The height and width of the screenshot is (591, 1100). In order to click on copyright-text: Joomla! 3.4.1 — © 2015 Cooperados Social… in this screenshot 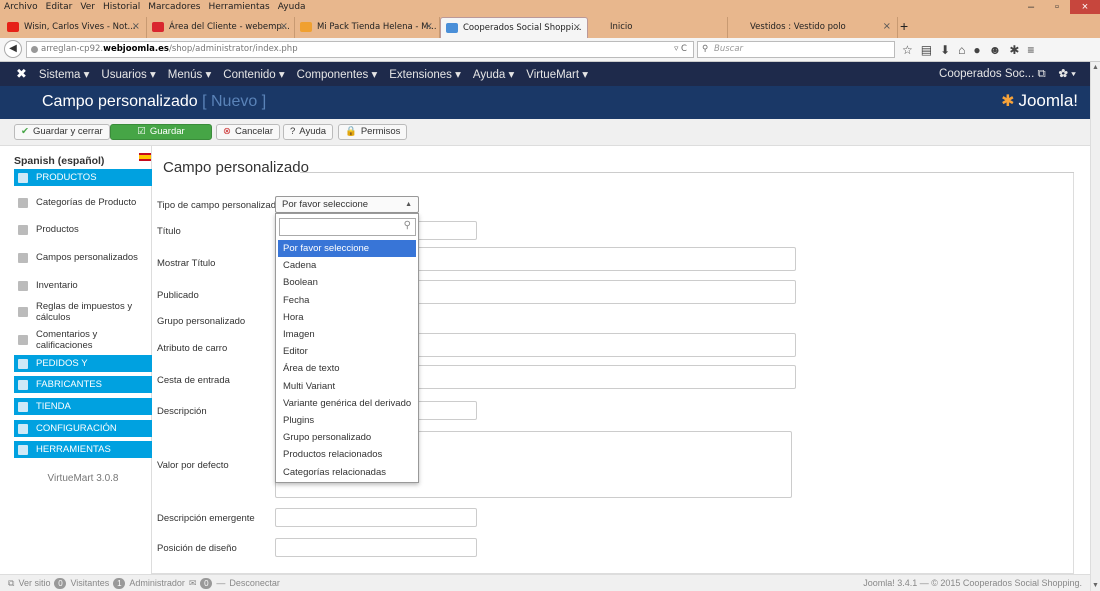, I will do `click(972, 583)`.